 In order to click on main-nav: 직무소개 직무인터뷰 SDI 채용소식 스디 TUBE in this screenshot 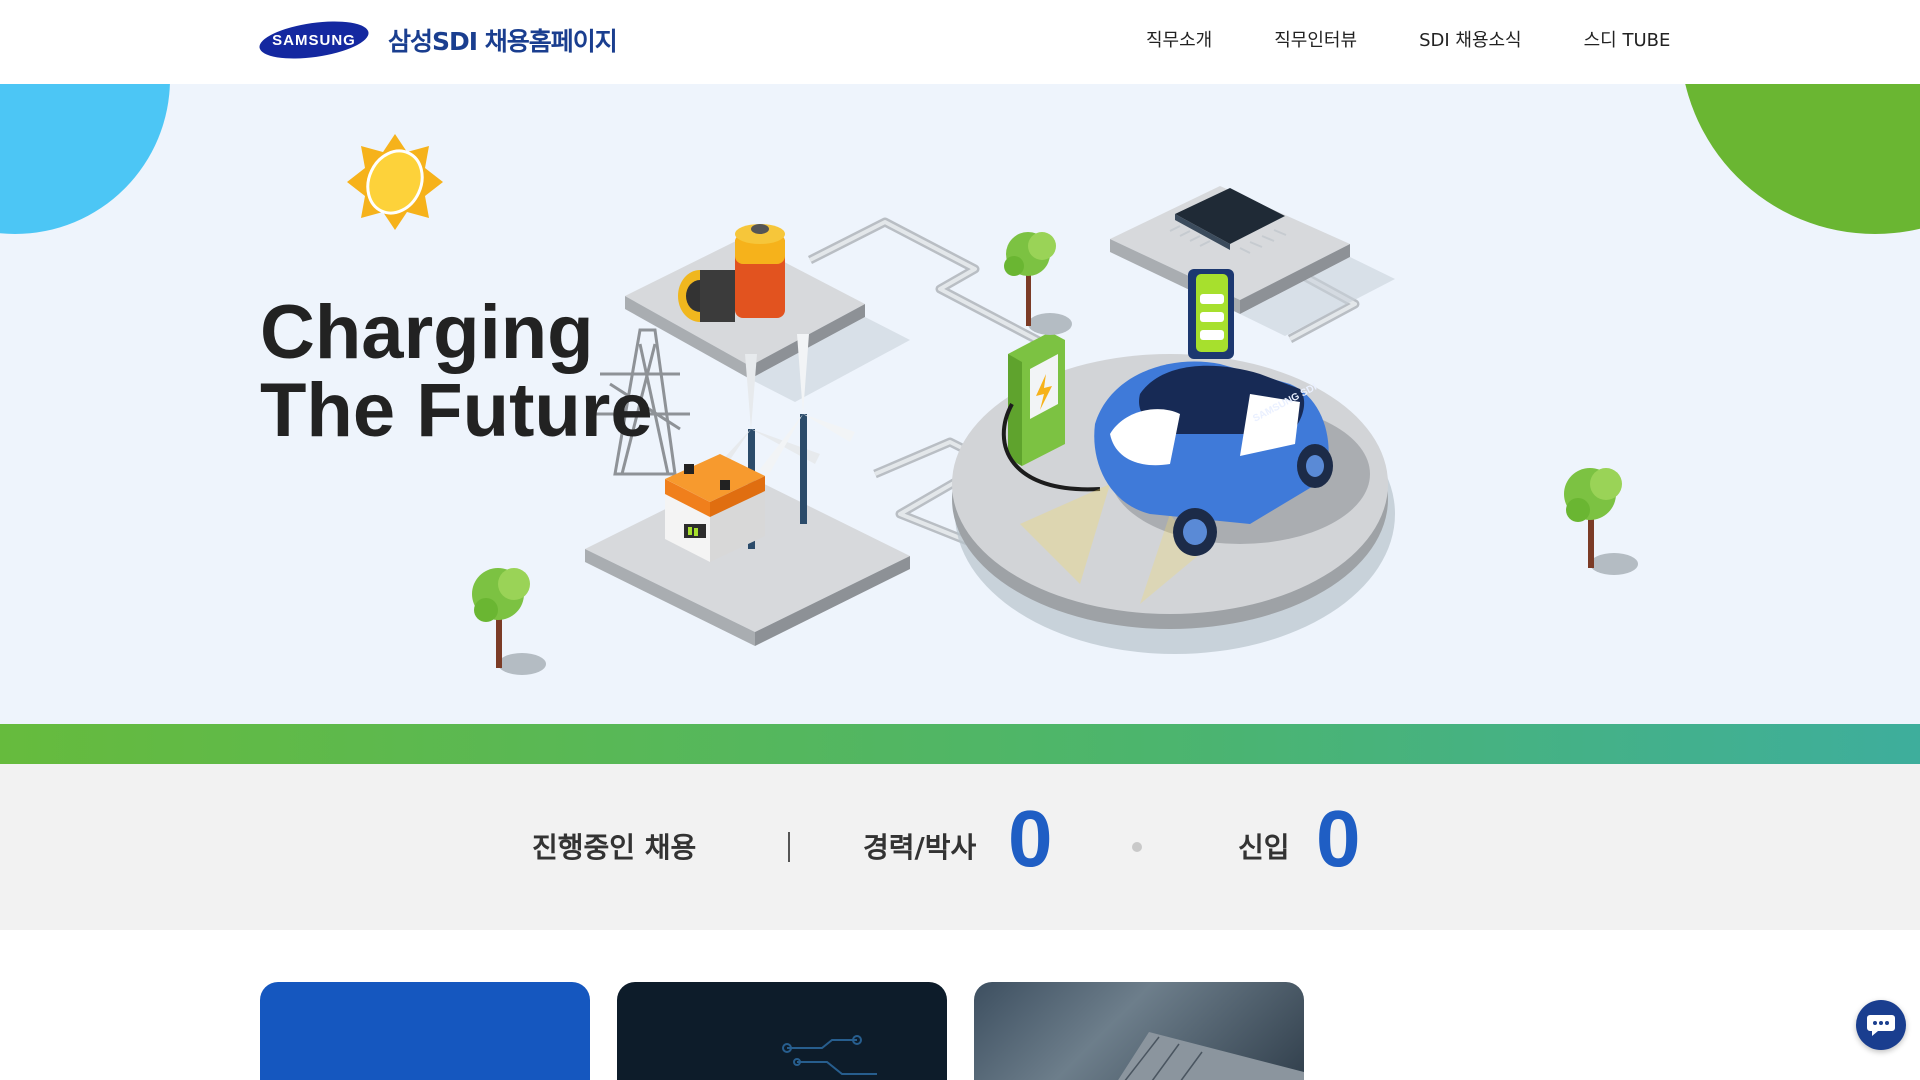, I will do `click(1408, 39)`.